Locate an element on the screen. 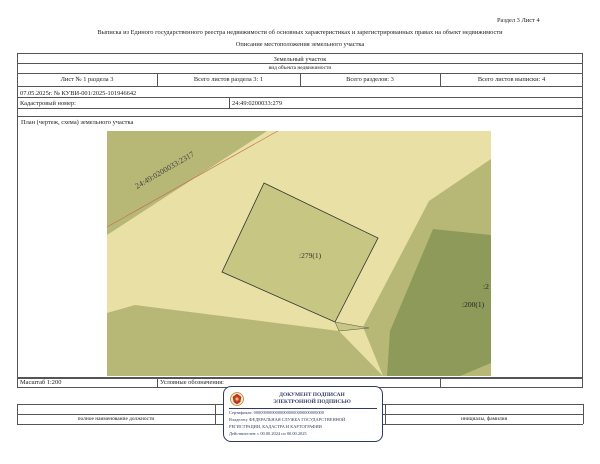 The height and width of the screenshot is (464, 600). sections-total: Всего разделов: 3 is located at coordinates (370, 79).